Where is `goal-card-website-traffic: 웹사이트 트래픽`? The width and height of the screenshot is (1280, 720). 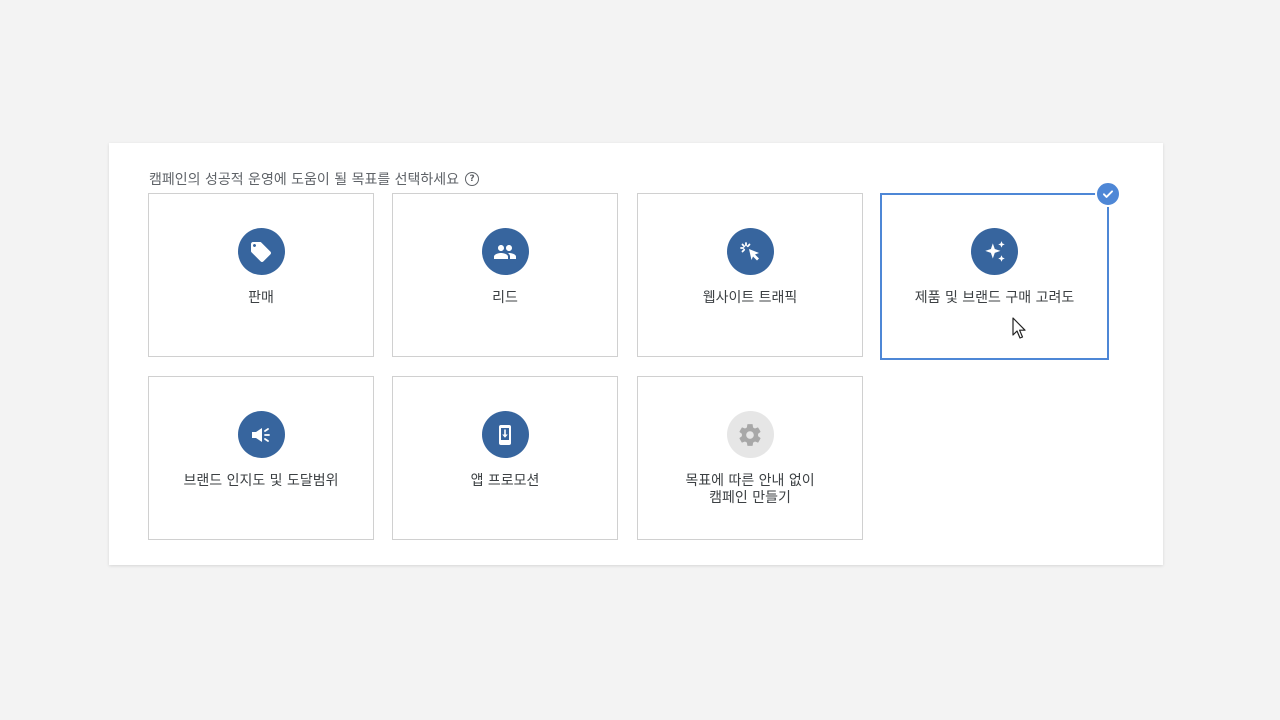 goal-card-website-traffic: 웹사이트 트래픽 is located at coordinates (750, 275).